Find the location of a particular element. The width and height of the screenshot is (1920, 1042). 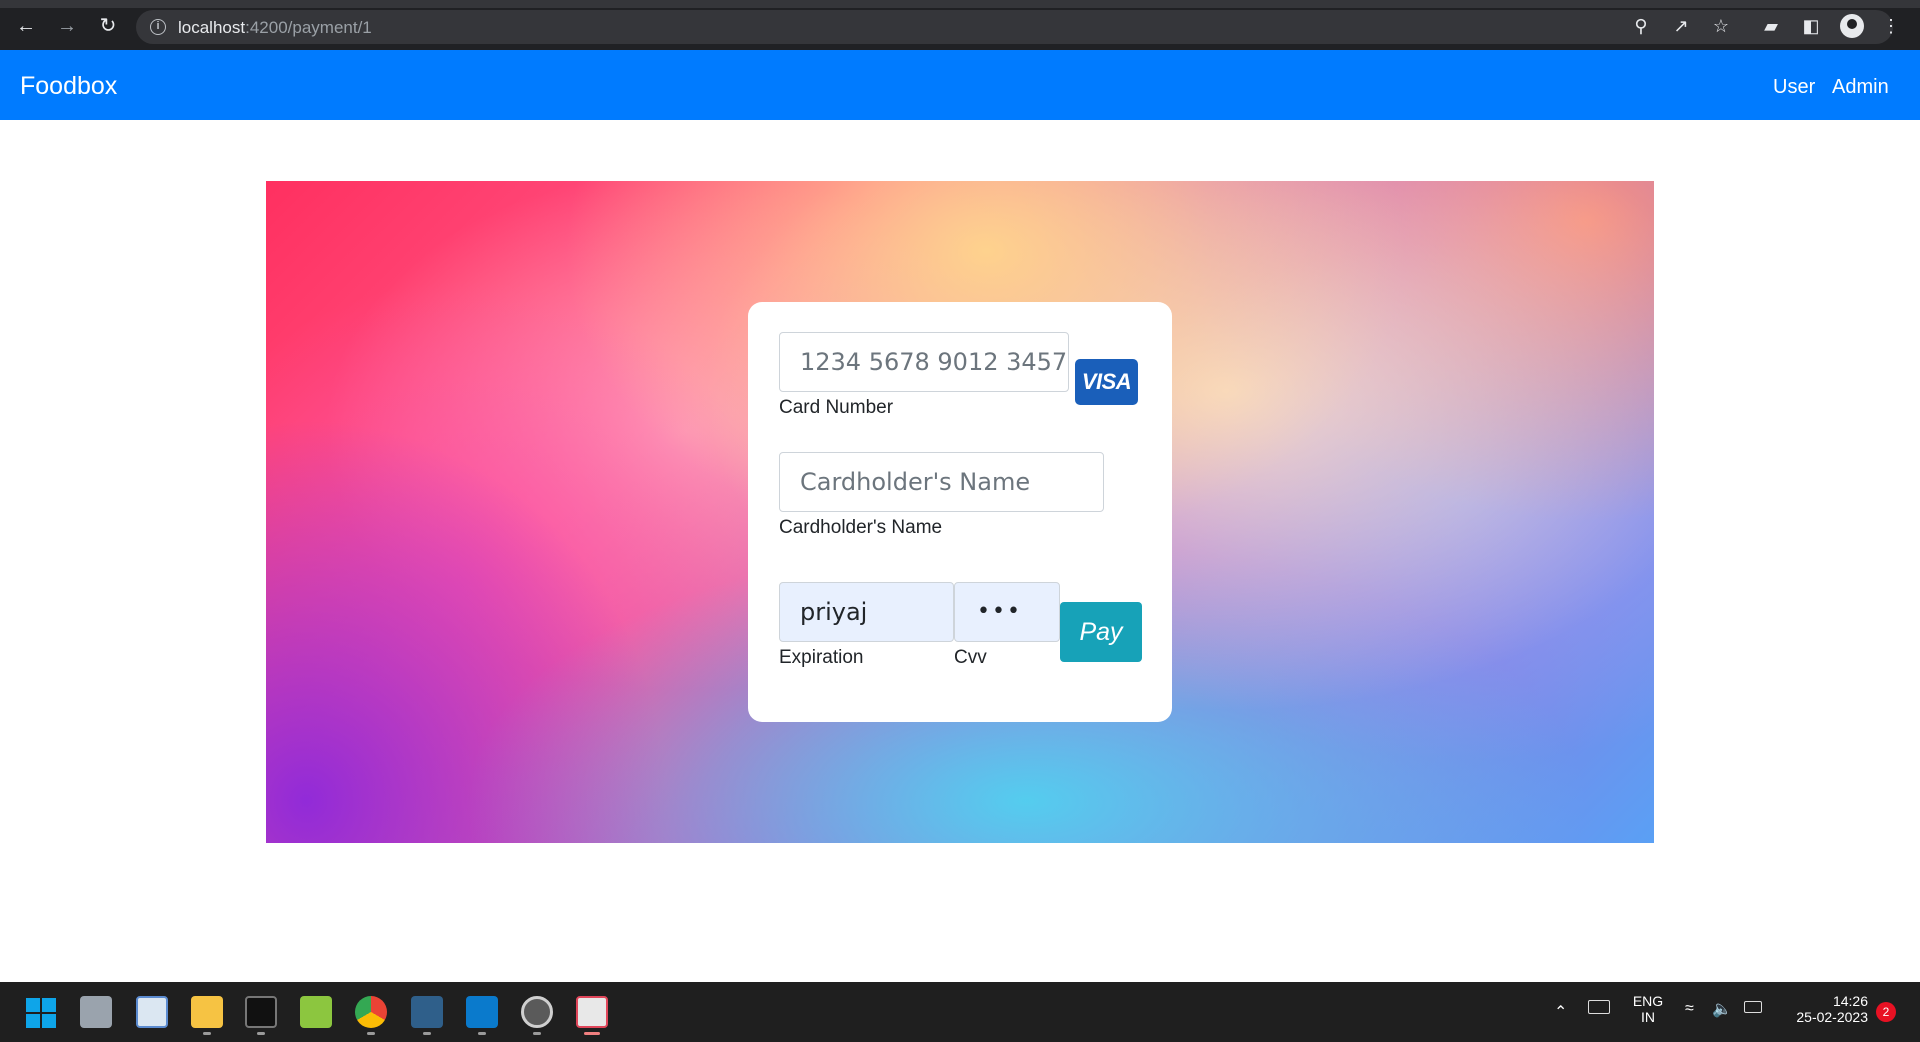

visa-icon: VISA is located at coordinates (1106, 382).